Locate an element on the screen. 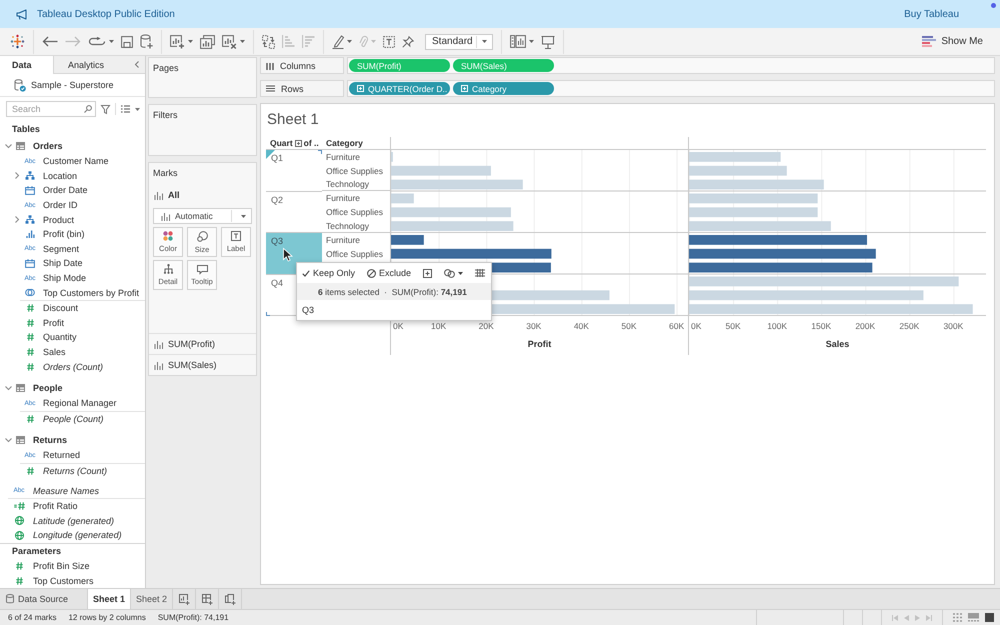 The height and width of the screenshot is (625, 1000). app-logo-icon is located at coordinates (17, 41).